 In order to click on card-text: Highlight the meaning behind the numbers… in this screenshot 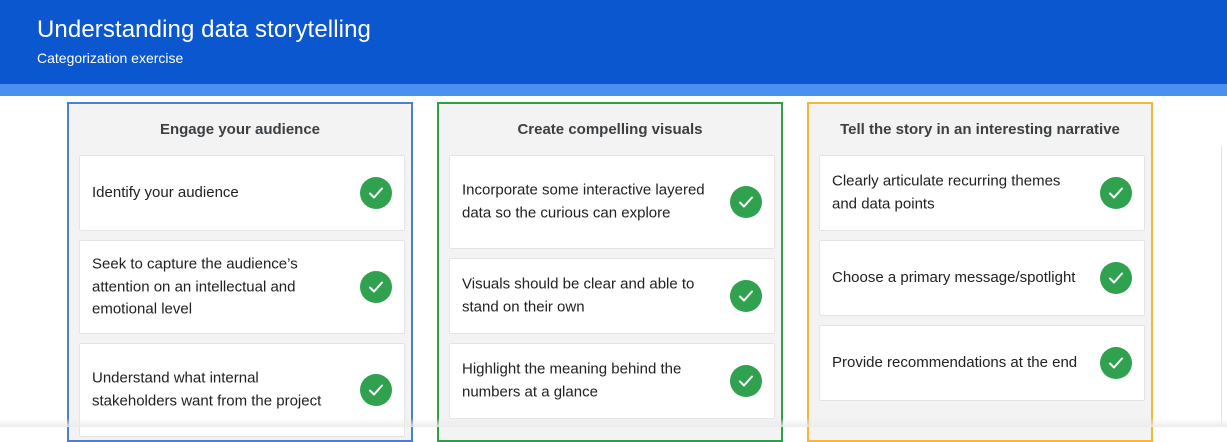, I will do `click(572, 380)`.